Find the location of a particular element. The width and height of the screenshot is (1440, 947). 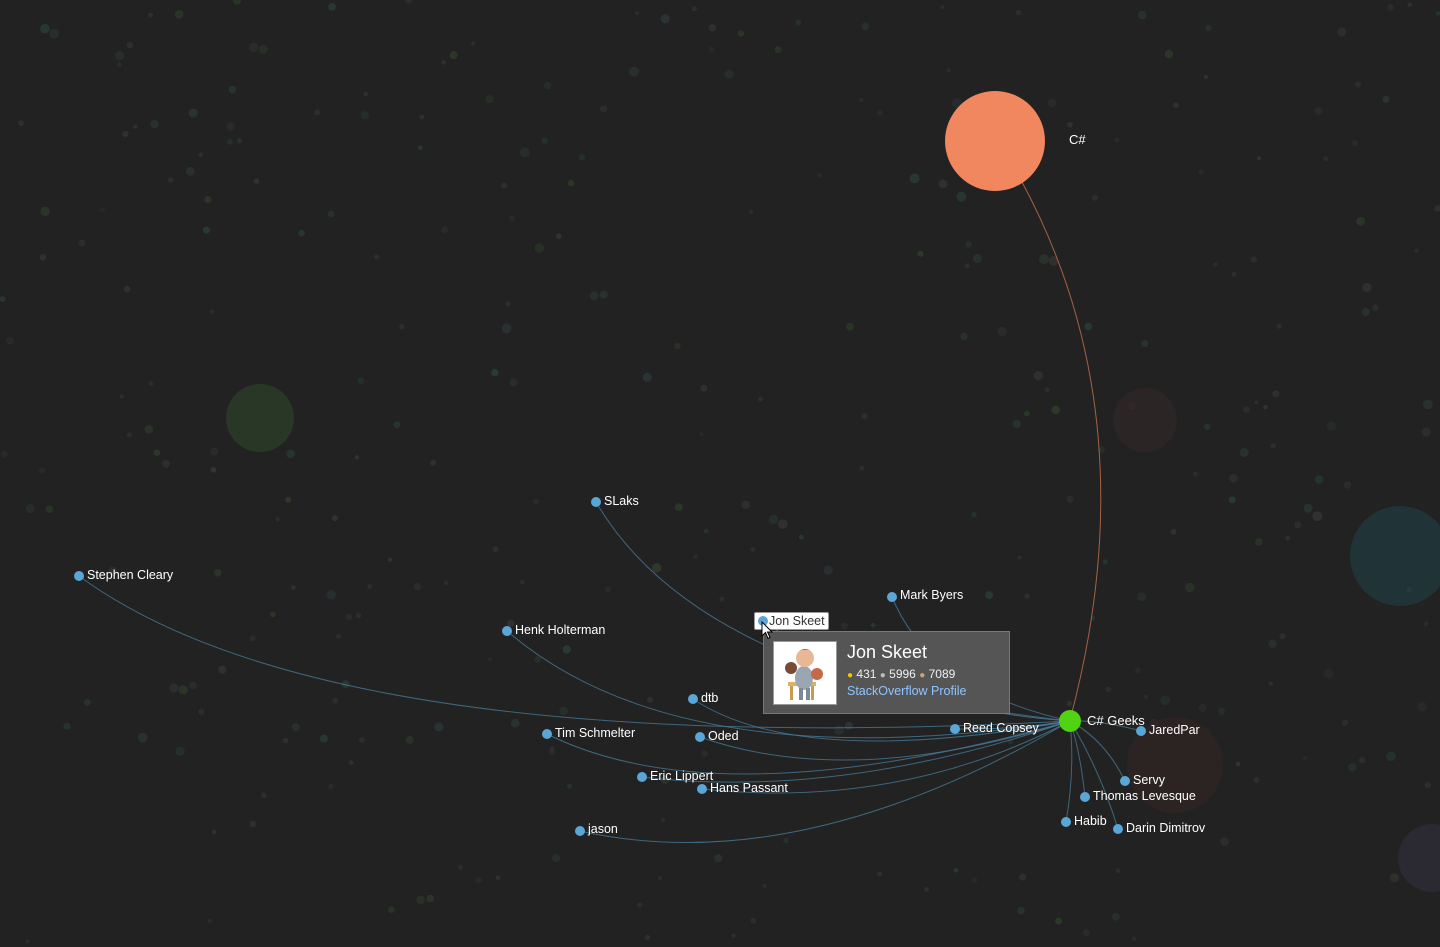

edge-darin-dimitrov is located at coordinates (1094, 775).